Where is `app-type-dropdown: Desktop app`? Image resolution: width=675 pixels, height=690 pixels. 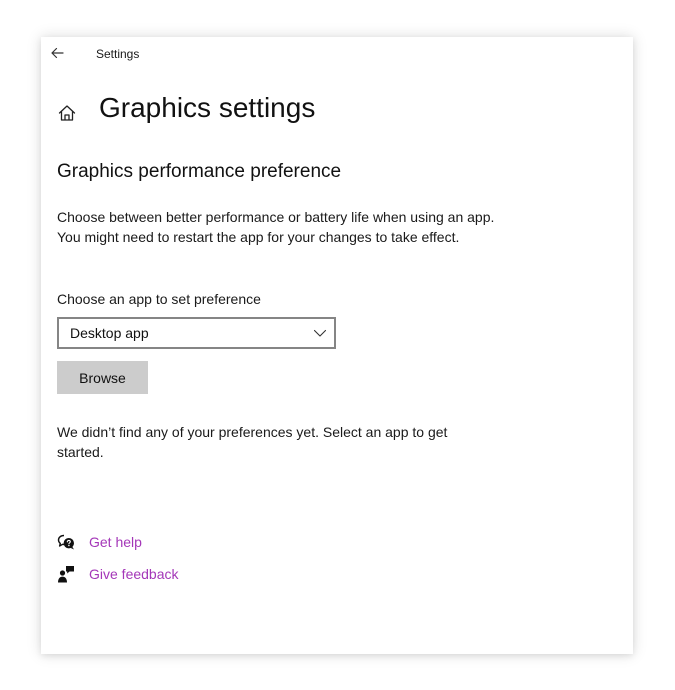 app-type-dropdown: Desktop app is located at coordinates (196, 333).